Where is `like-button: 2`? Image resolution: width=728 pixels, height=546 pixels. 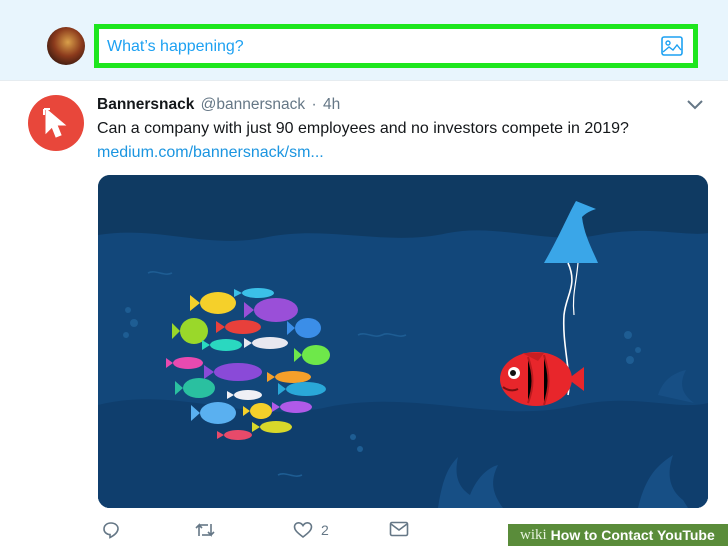 like-button: 2 is located at coordinates (311, 530).